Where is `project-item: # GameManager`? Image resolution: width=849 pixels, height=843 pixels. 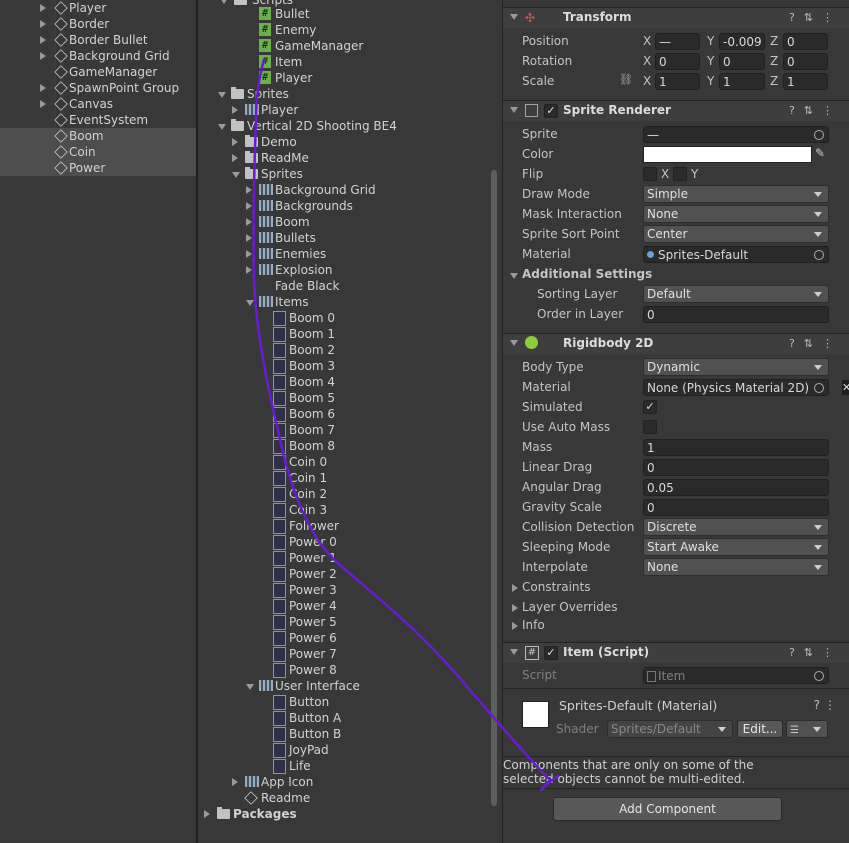 project-item: # GameManager is located at coordinates (343, 46).